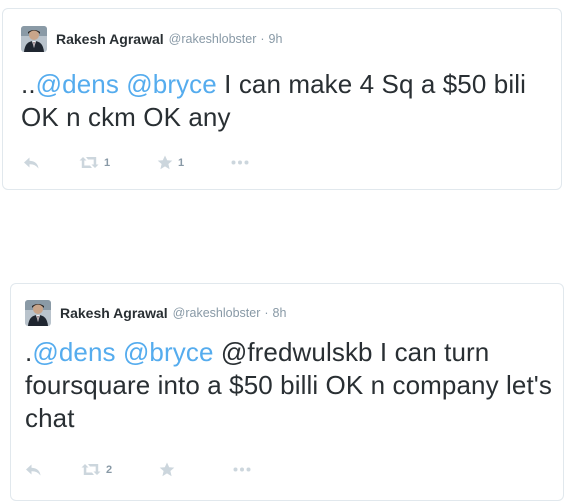  What do you see at coordinates (194, 162) in the screenshot?
I see `favorite-button: 1` at bounding box center [194, 162].